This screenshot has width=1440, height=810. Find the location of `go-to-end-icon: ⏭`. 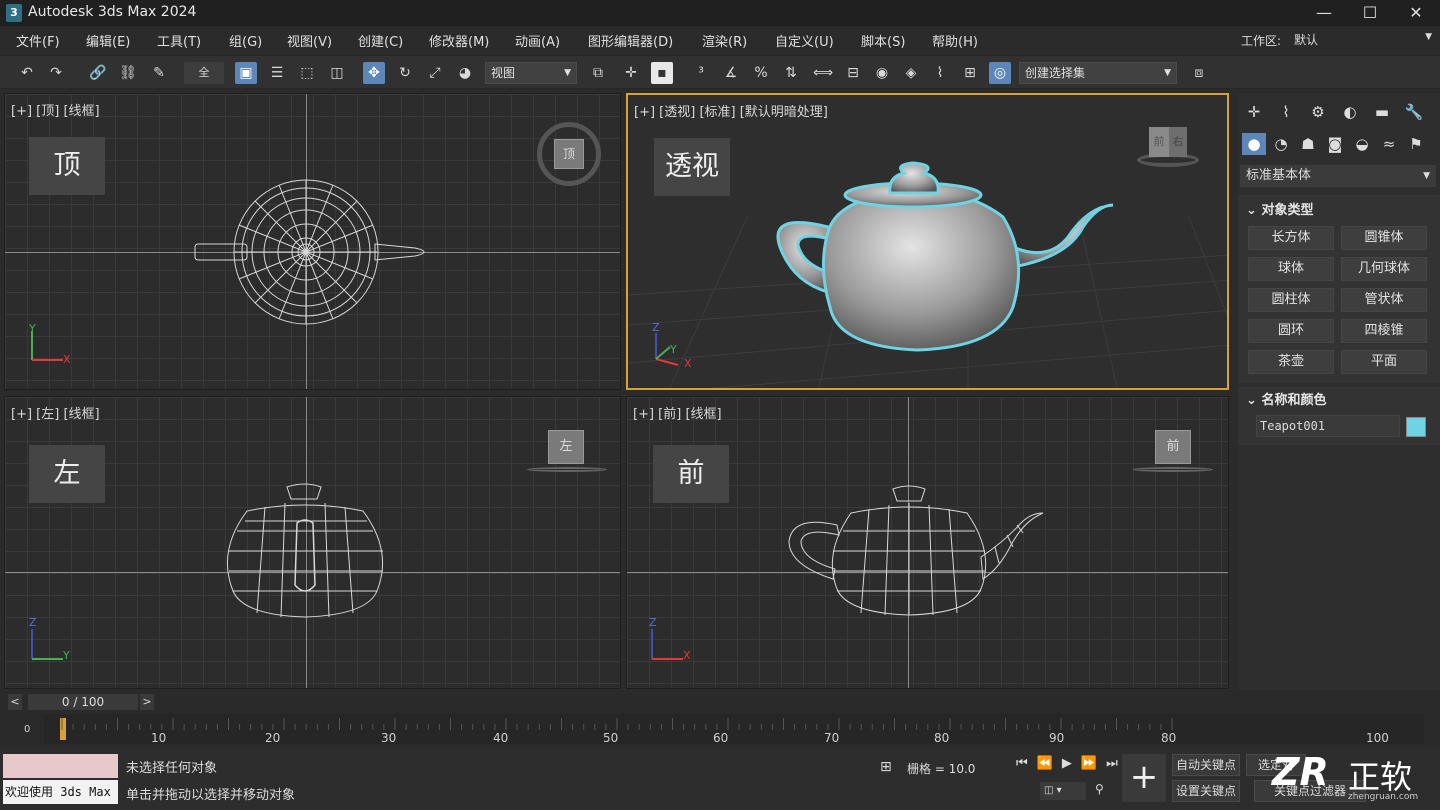

go-to-end-icon: ⏭ is located at coordinates (1112, 763).